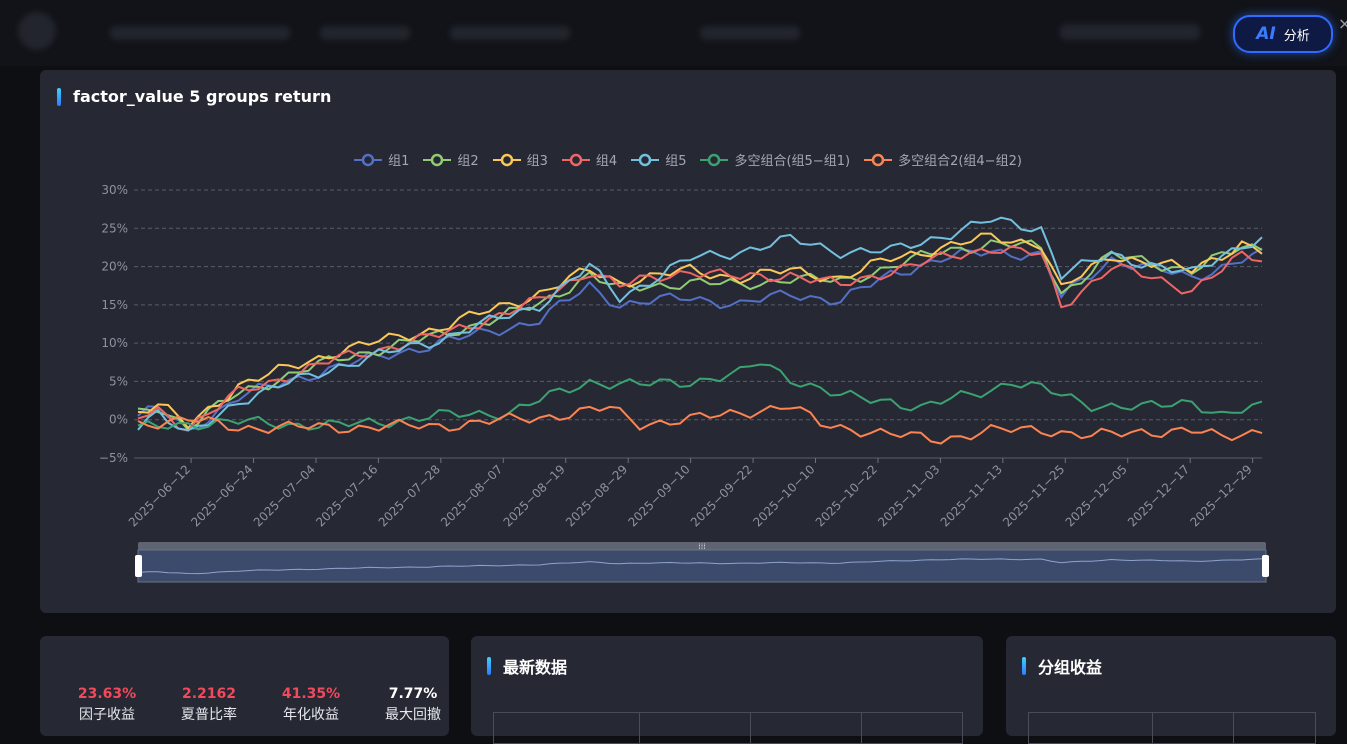  What do you see at coordinates (159, 495) in the screenshot?
I see `x-tick-label: 2025−06−12` at bounding box center [159, 495].